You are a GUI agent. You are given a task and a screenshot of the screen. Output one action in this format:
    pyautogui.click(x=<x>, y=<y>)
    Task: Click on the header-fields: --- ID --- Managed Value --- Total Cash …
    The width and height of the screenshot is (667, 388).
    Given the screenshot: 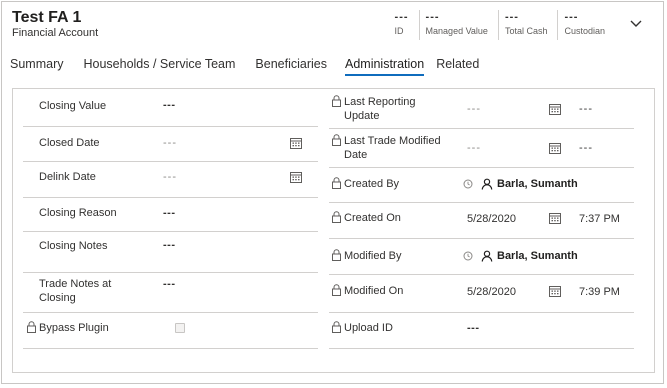 What is the action you would take?
    pyautogui.click(x=502, y=25)
    